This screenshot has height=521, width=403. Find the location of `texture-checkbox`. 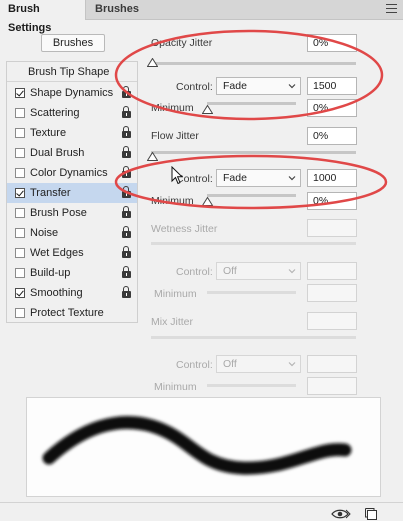

texture-checkbox is located at coordinates (20, 133).